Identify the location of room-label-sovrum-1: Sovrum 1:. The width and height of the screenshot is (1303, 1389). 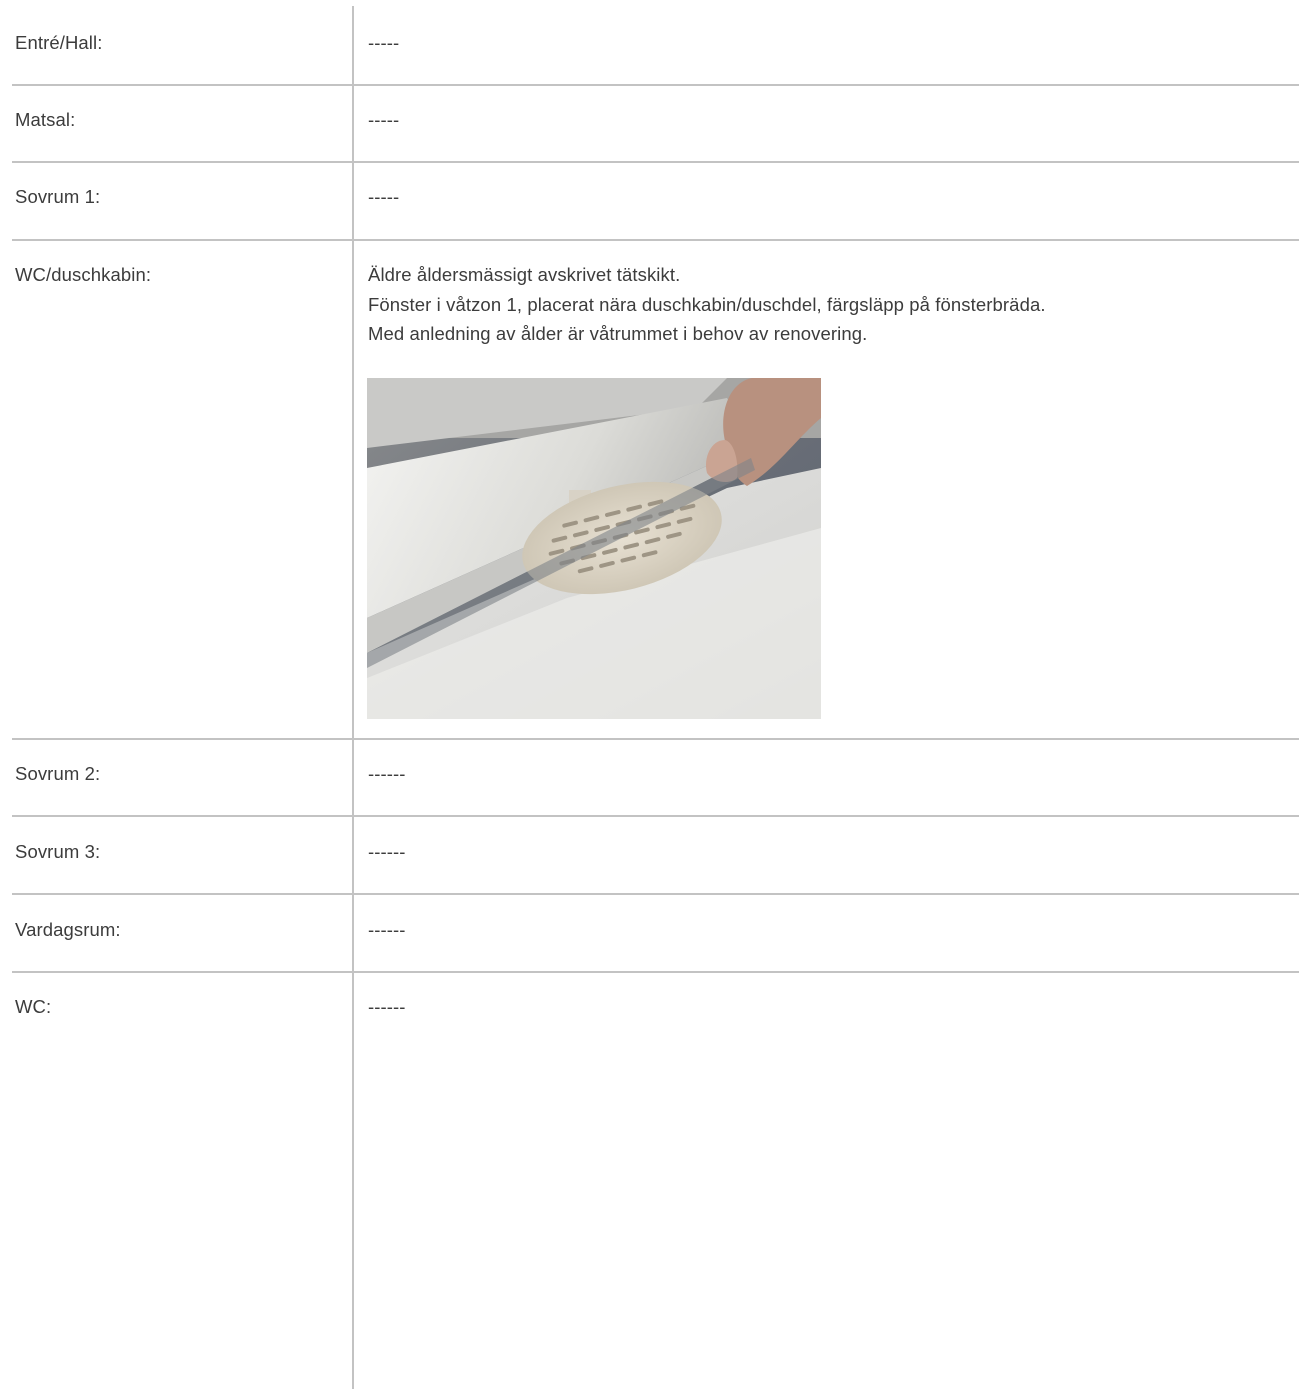
(58, 196).